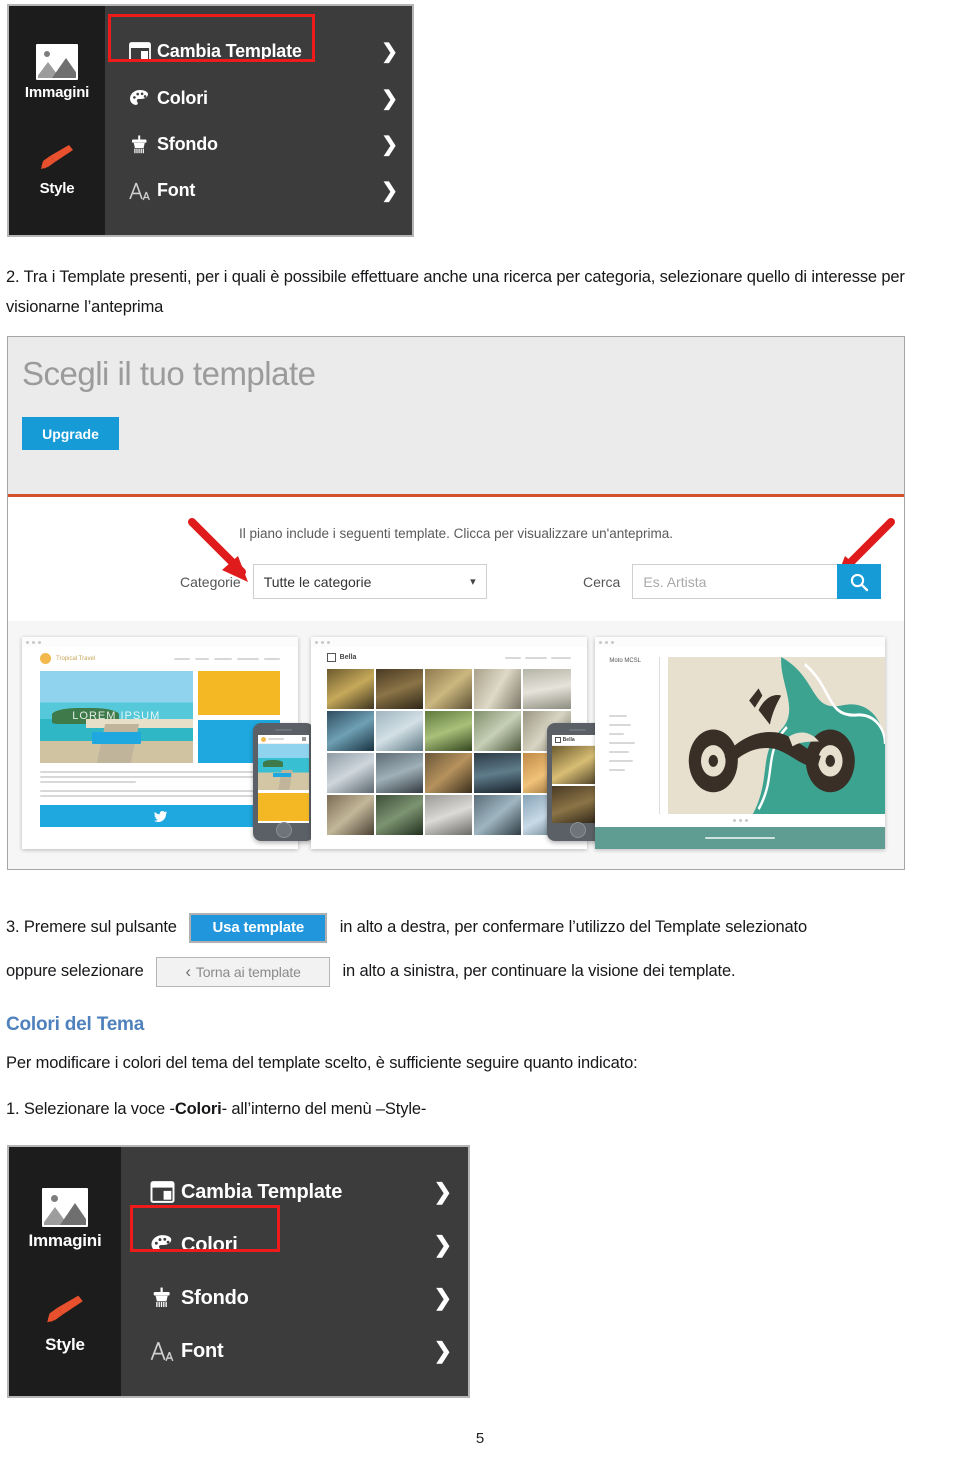 The width and height of the screenshot is (960, 1468). I want to click on usa-template-button: Usa template, so click(258, 927).